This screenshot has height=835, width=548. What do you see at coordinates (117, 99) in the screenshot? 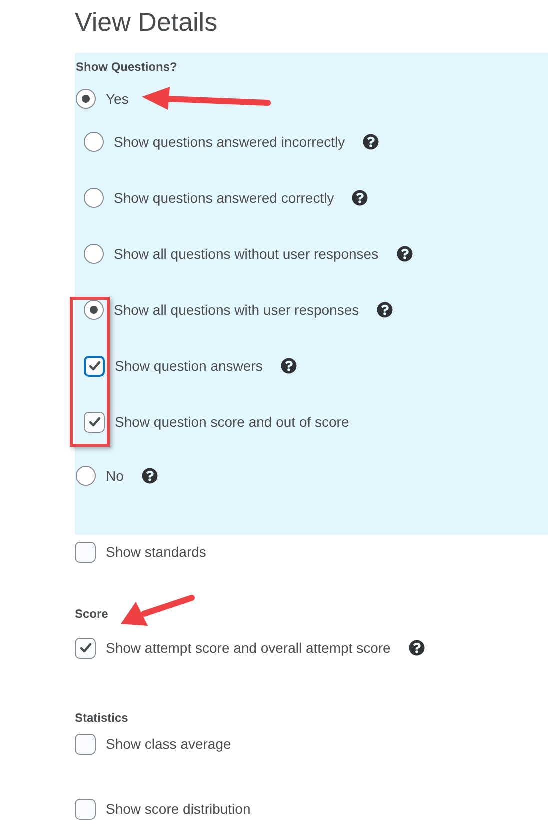
I see `option-label: Yes` at bounding box center [117, 99].